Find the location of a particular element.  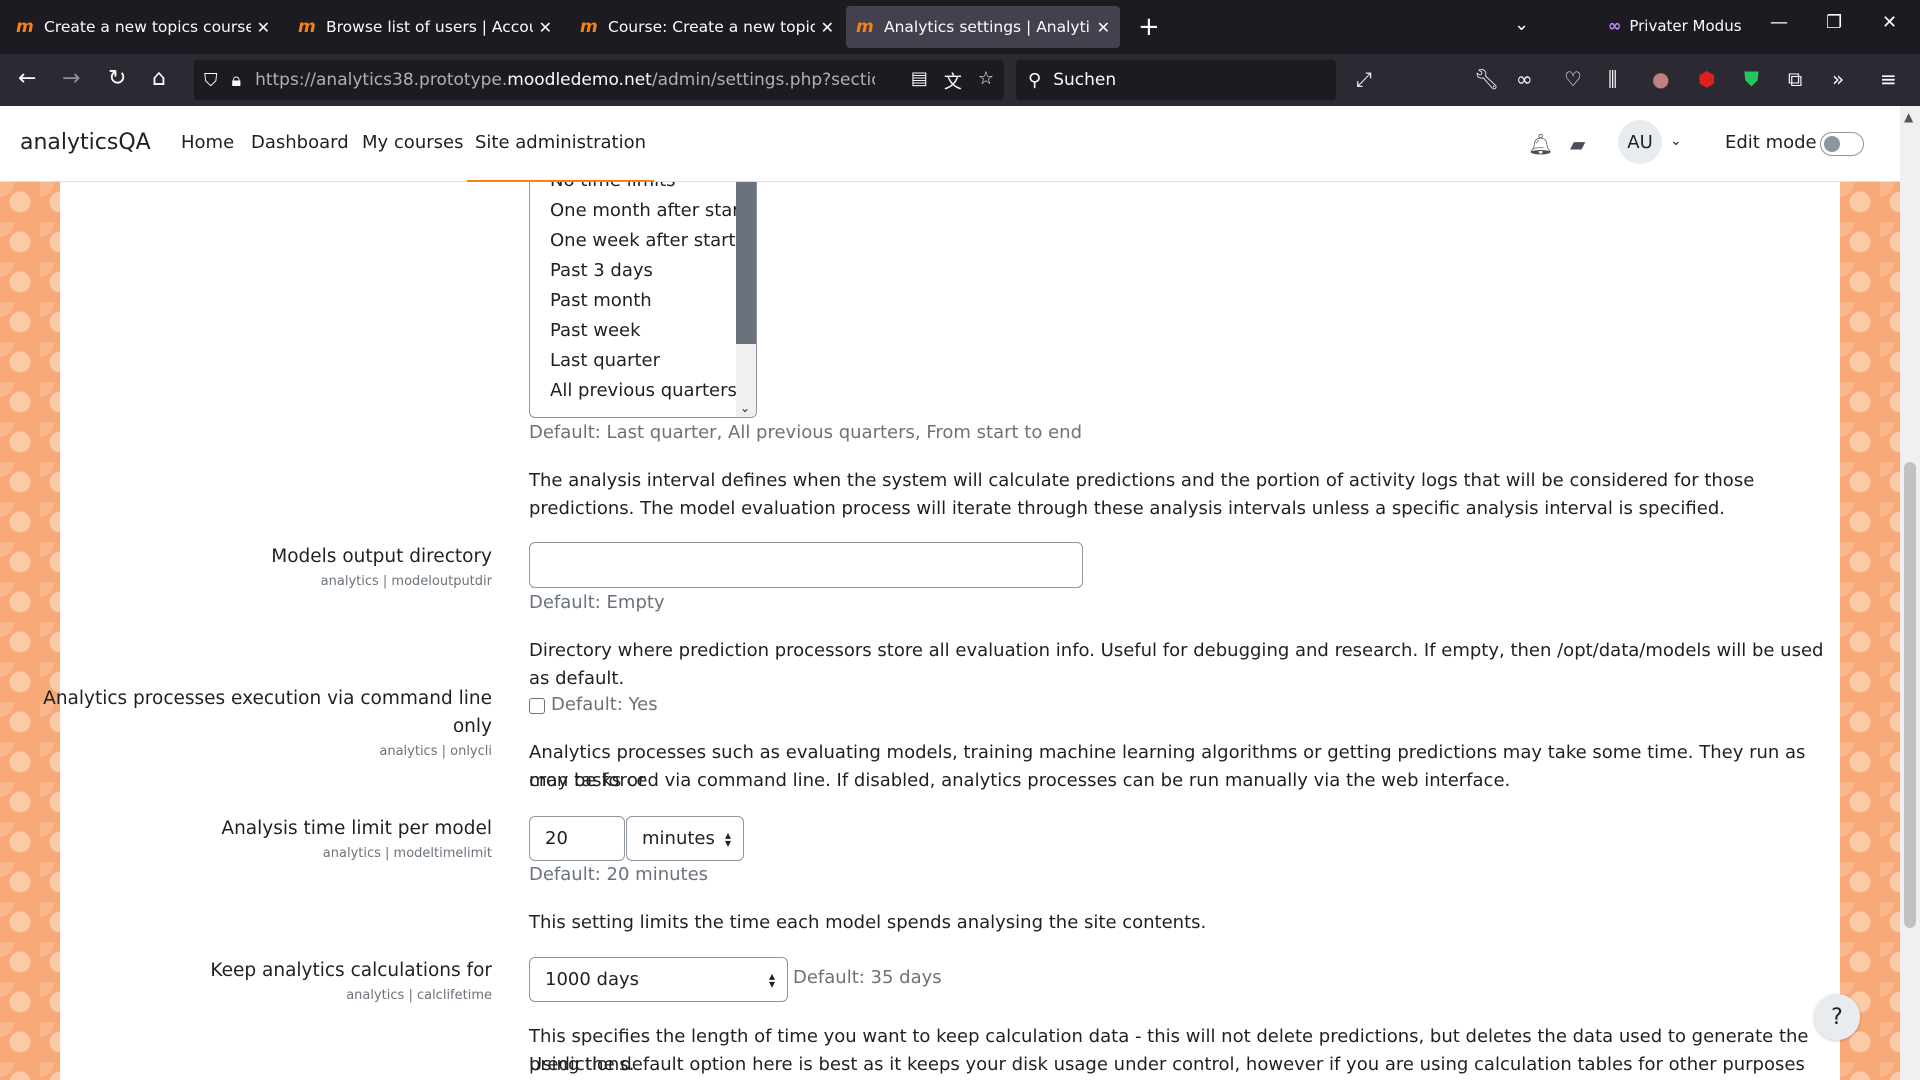

overflow-chevron-icon: » is located at coordinates (1838, 79).